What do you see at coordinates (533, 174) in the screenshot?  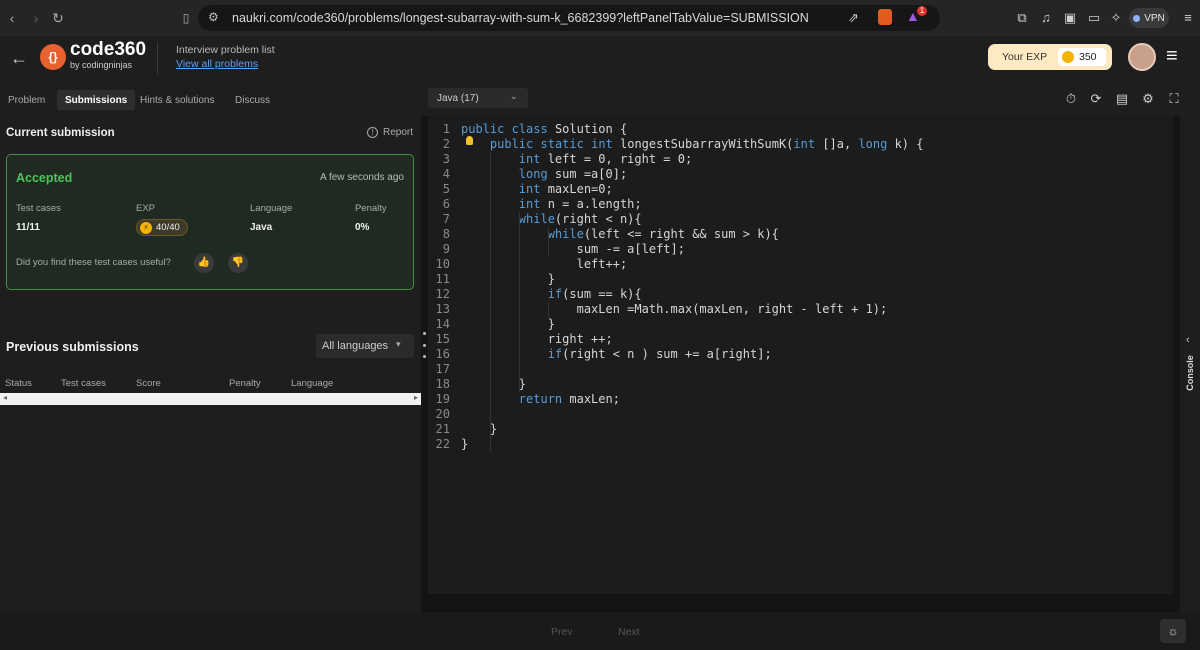 I see `keyword: long` at bounding box center [533, 174].